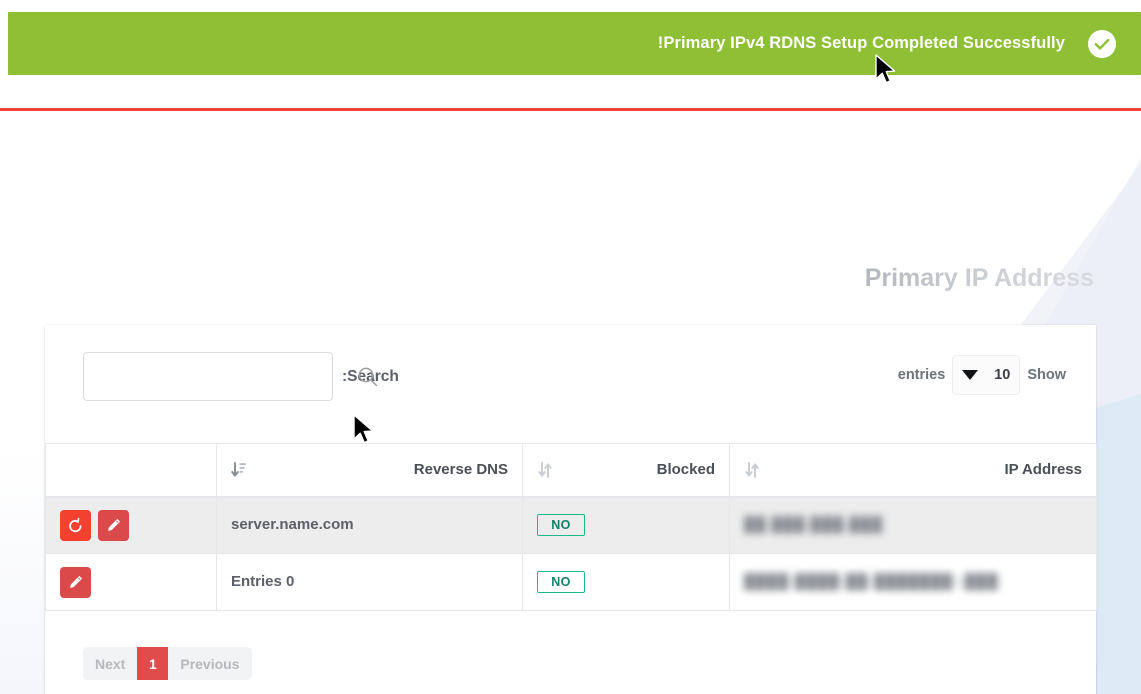  I want to click on row-reverse-dns-cell: server.name.com, so click(369, 525).